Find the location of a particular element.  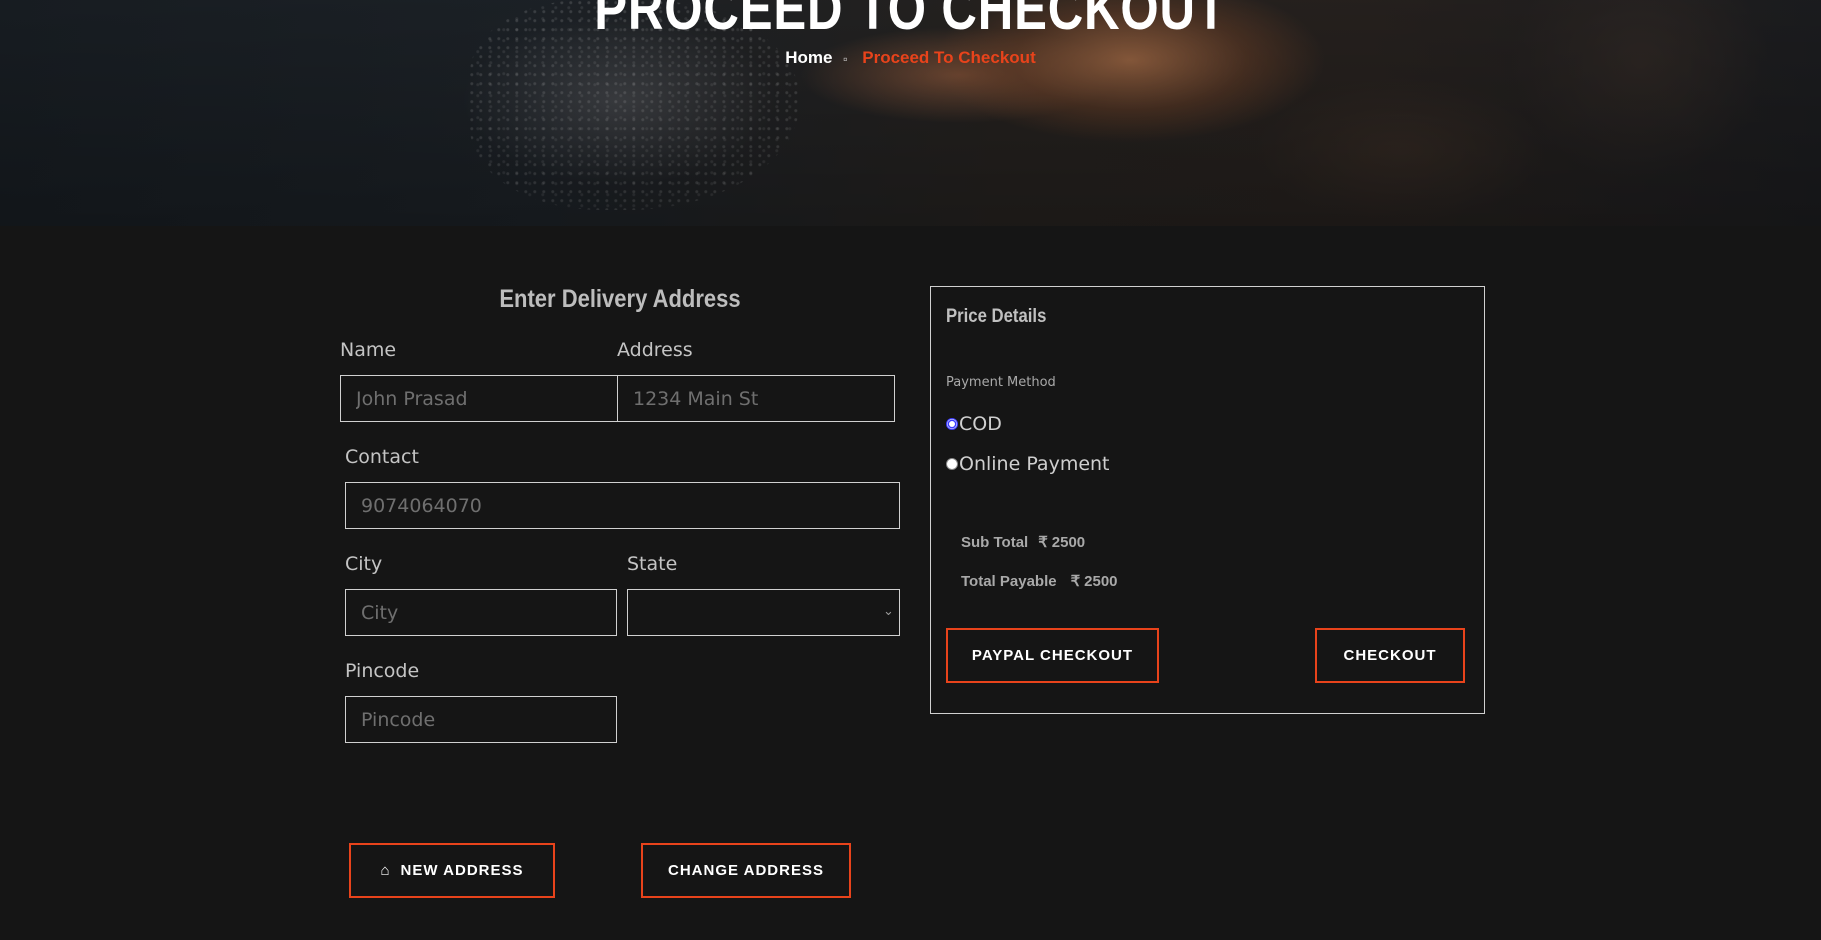

payment-method-label: Payment Method is located at coordinates (1001, 382).